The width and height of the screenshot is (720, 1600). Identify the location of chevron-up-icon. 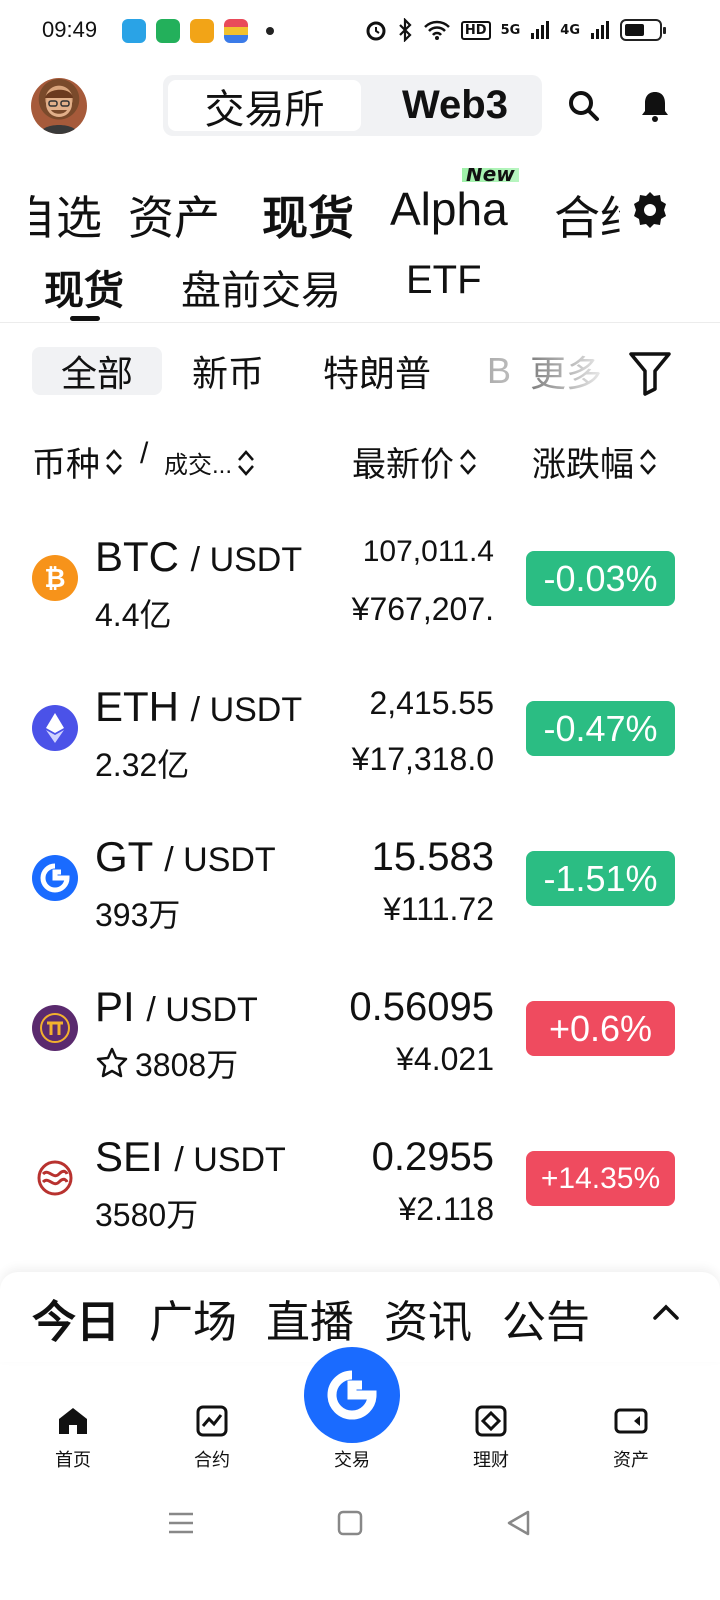
(666, 1312).